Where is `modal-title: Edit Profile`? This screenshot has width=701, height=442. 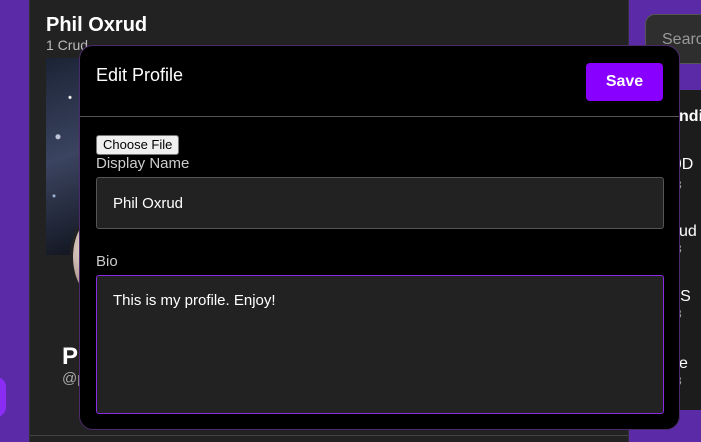
modal-title: Edit Profile is located at coordinates (140, 75).